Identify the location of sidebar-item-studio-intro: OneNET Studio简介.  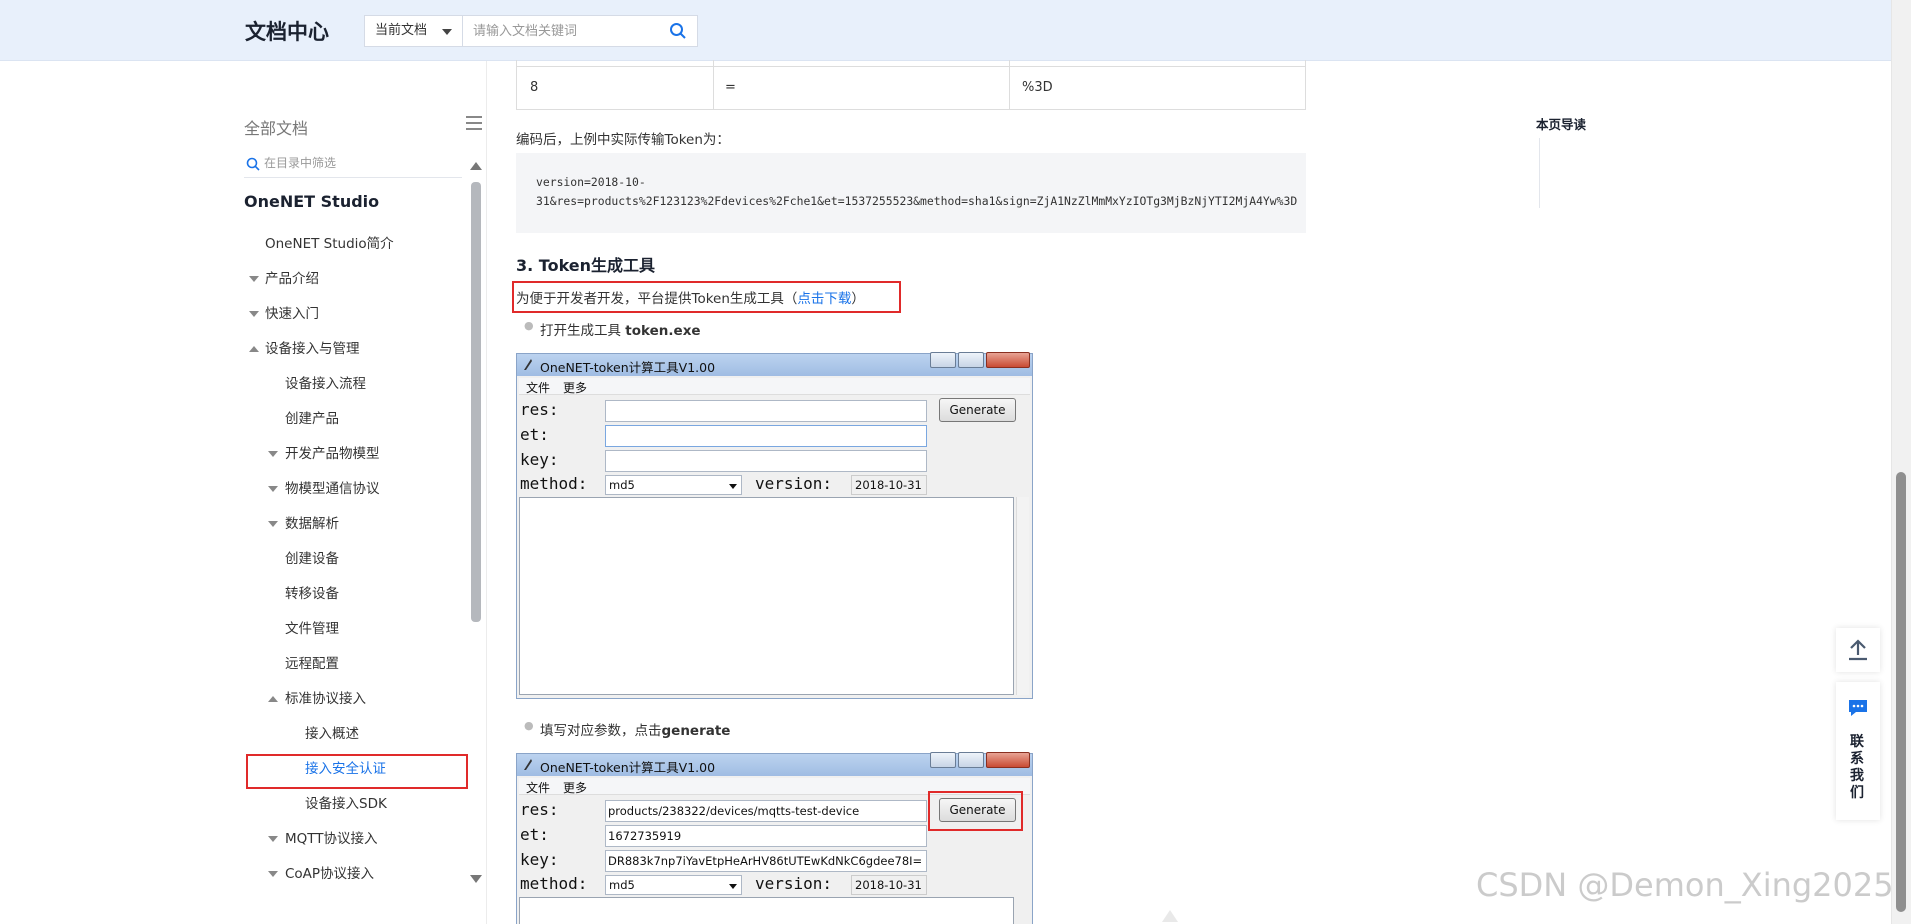
(329, 244).